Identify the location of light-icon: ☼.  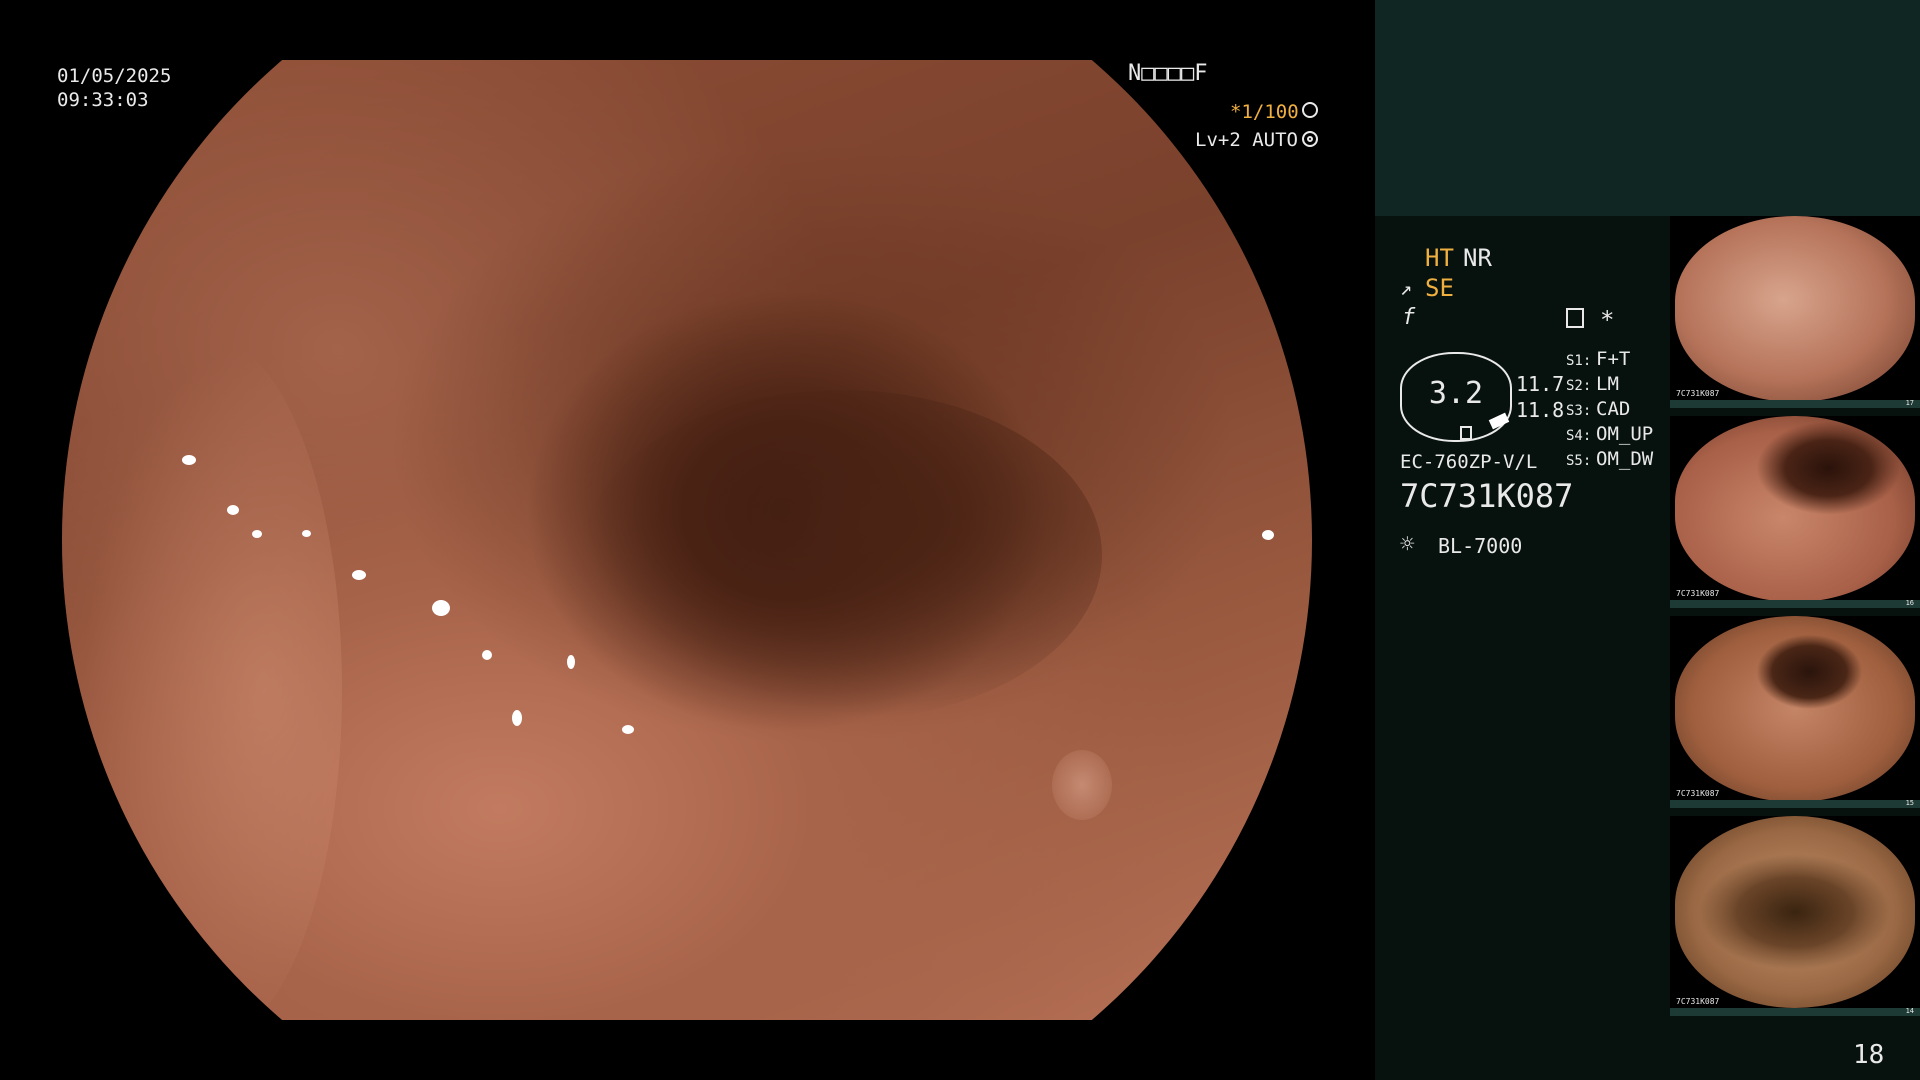
(1407, 544).